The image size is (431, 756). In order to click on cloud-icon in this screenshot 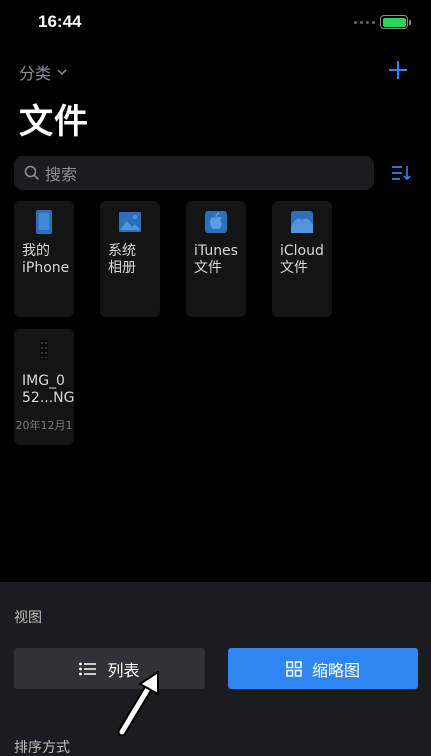, I will do `click(302, 222)`.